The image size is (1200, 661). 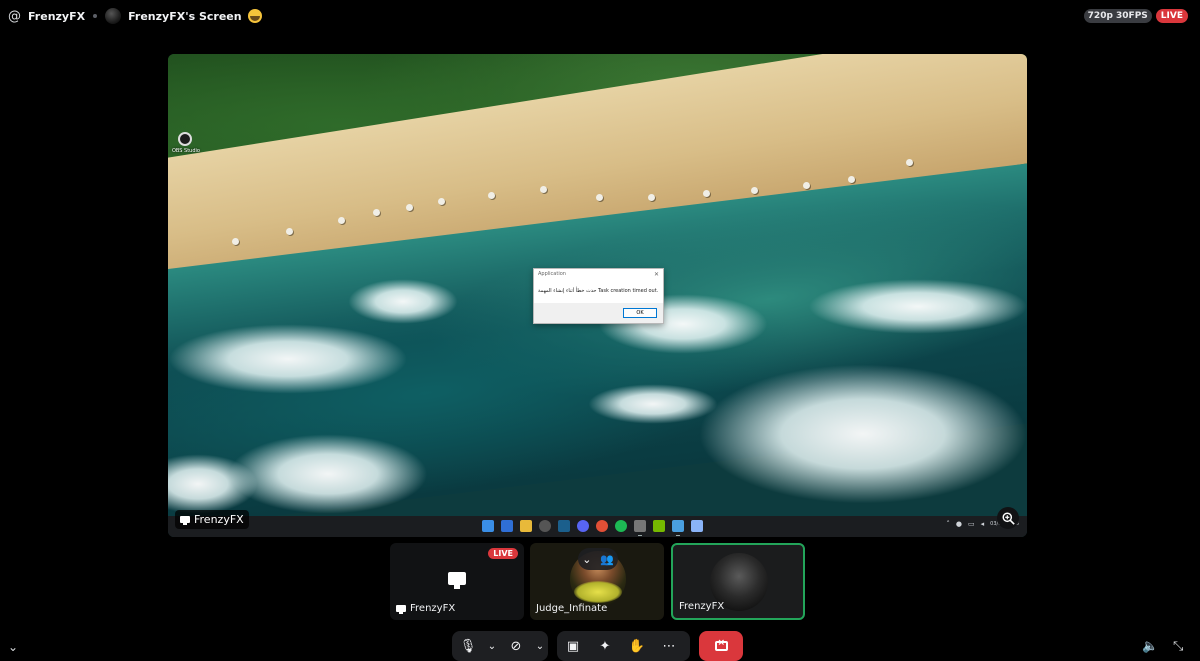 What do you see at coordinates (185, 16) in the screenshot?
I see `stream-title: FrenzyFX's Screen` at bounding box center [185, 16].